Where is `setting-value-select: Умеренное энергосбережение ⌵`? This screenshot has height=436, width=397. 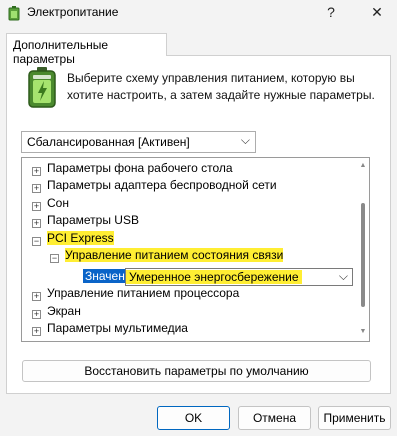 setting-value-select: Умеренное энергосбережение ⌵ is located at coordinates (239, 277).